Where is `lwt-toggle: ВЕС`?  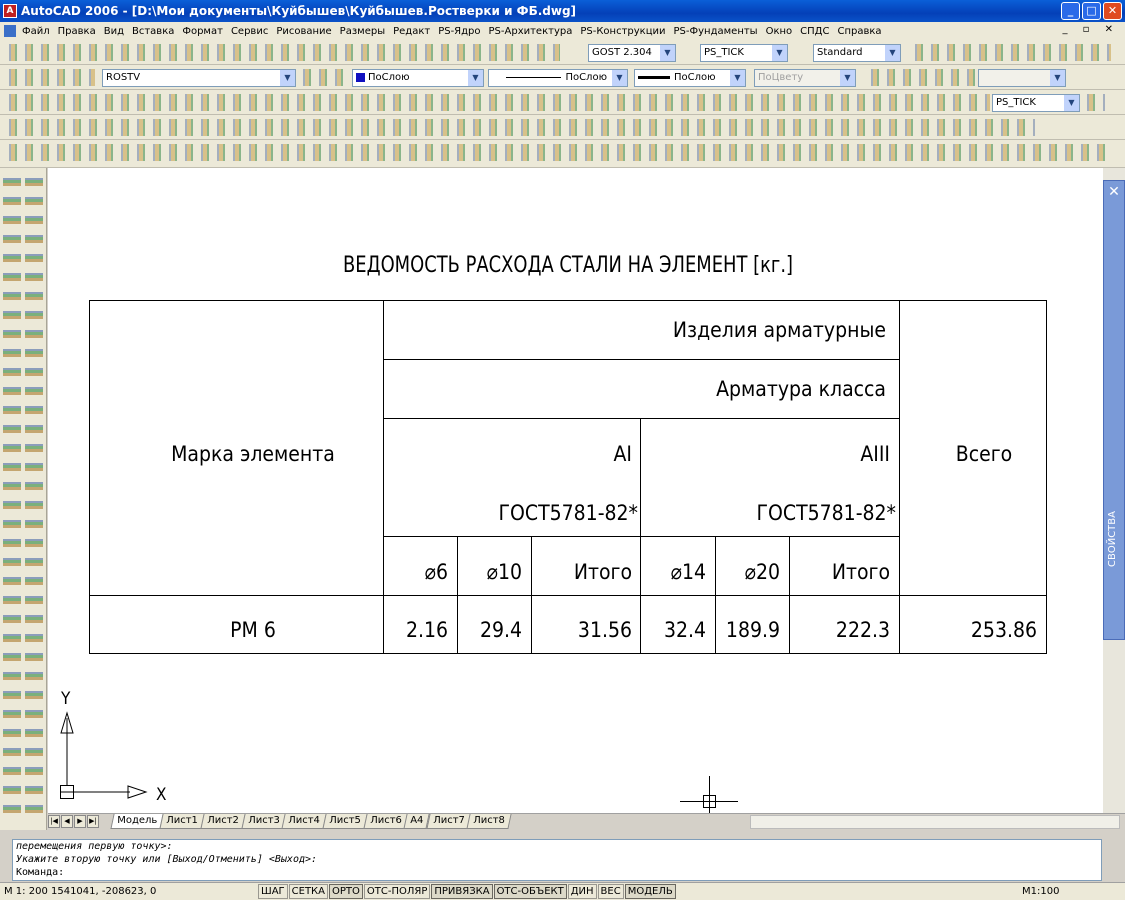 lwt-toggle: ВЕС is located at coordinates (610, 891).